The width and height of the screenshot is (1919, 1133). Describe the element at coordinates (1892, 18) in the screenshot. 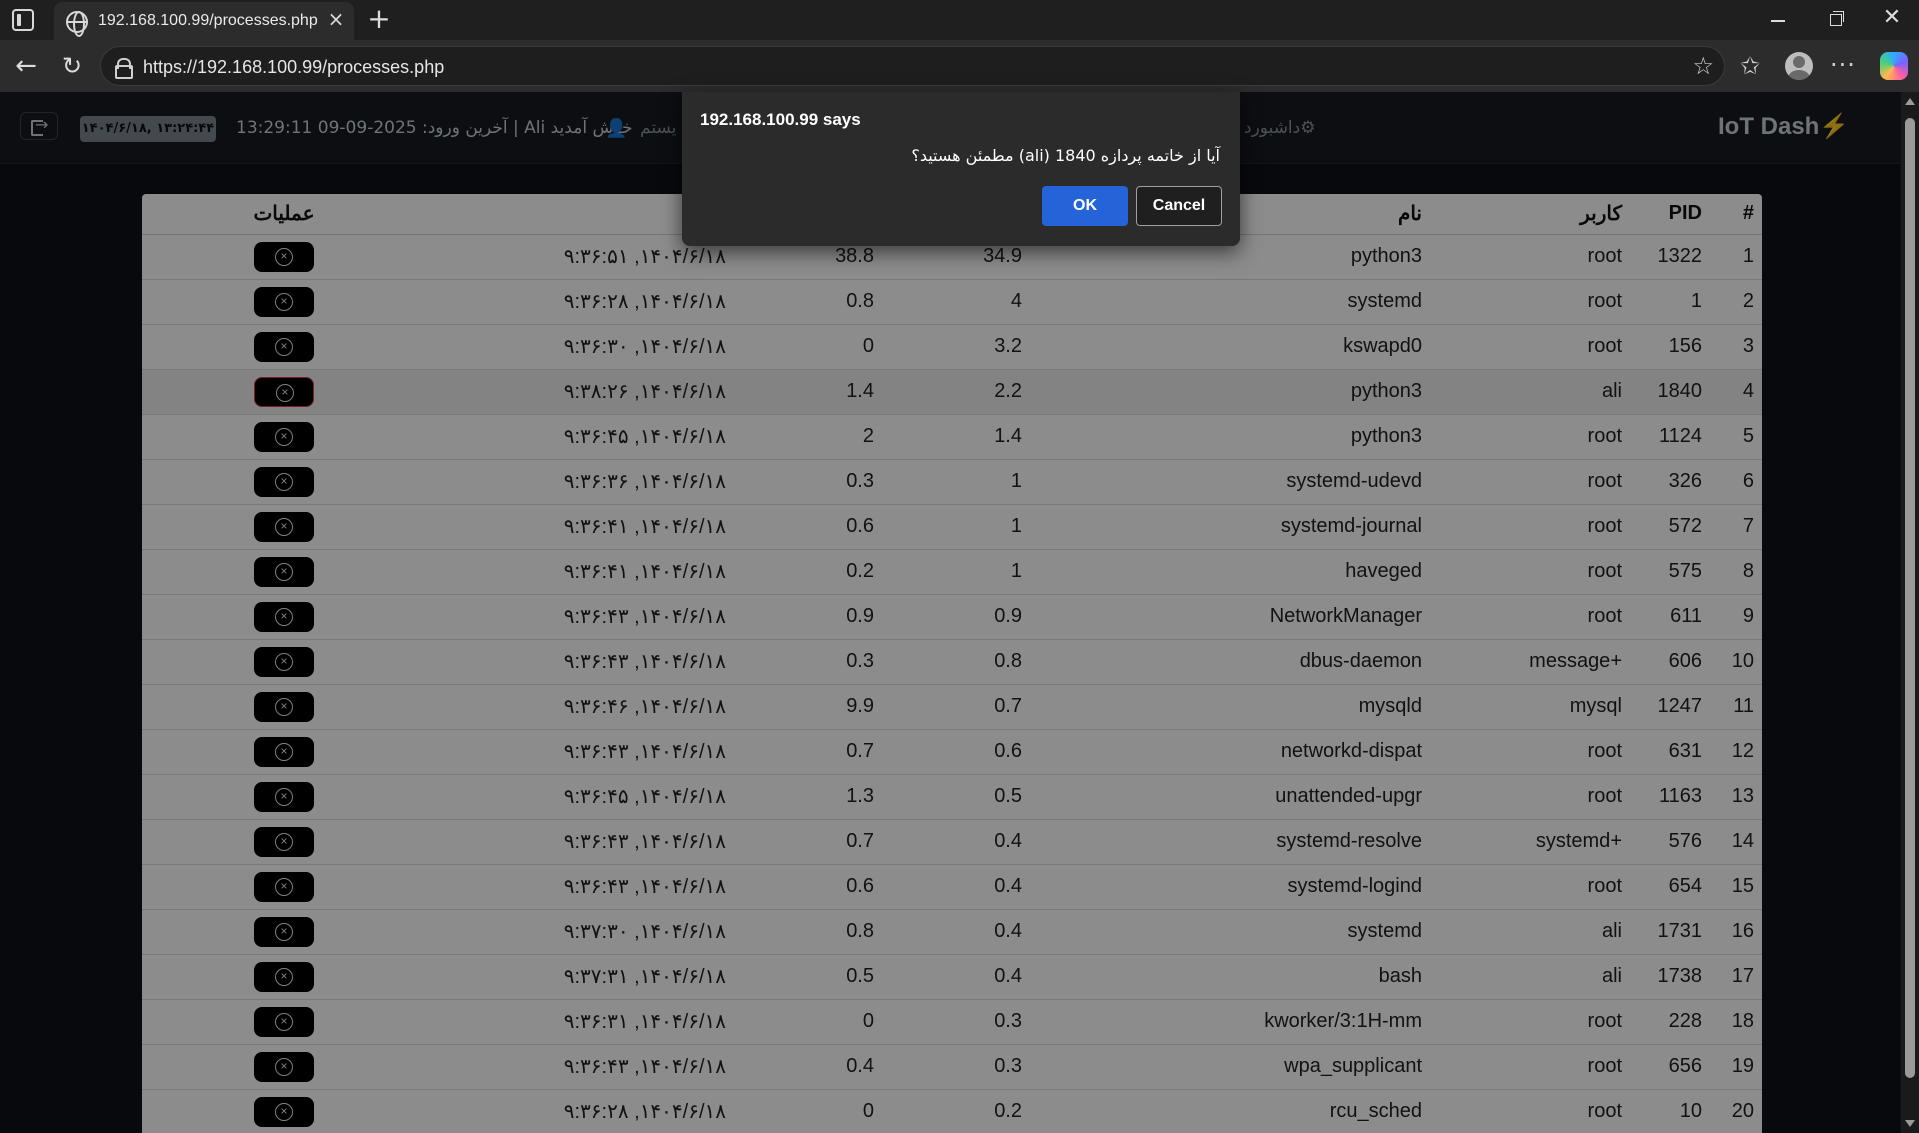

I see `window-close-button: ✕` at that location.